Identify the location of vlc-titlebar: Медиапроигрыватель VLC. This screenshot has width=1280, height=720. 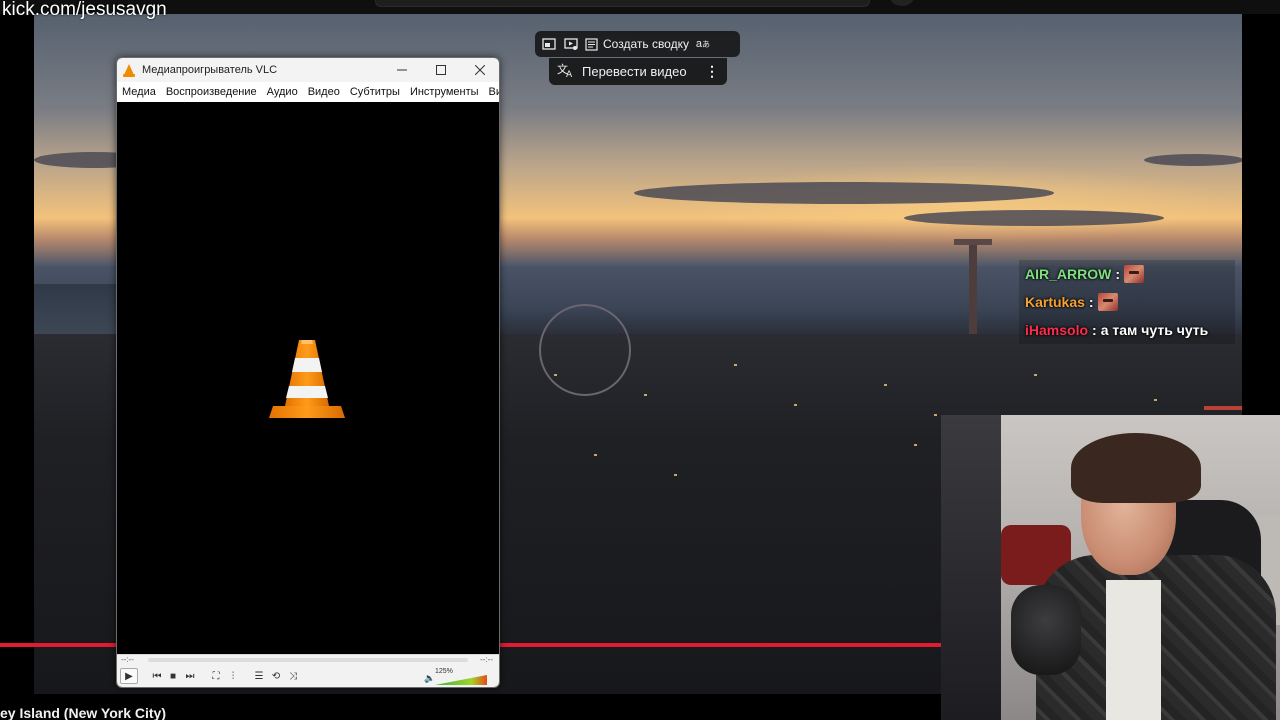
(308, 70).